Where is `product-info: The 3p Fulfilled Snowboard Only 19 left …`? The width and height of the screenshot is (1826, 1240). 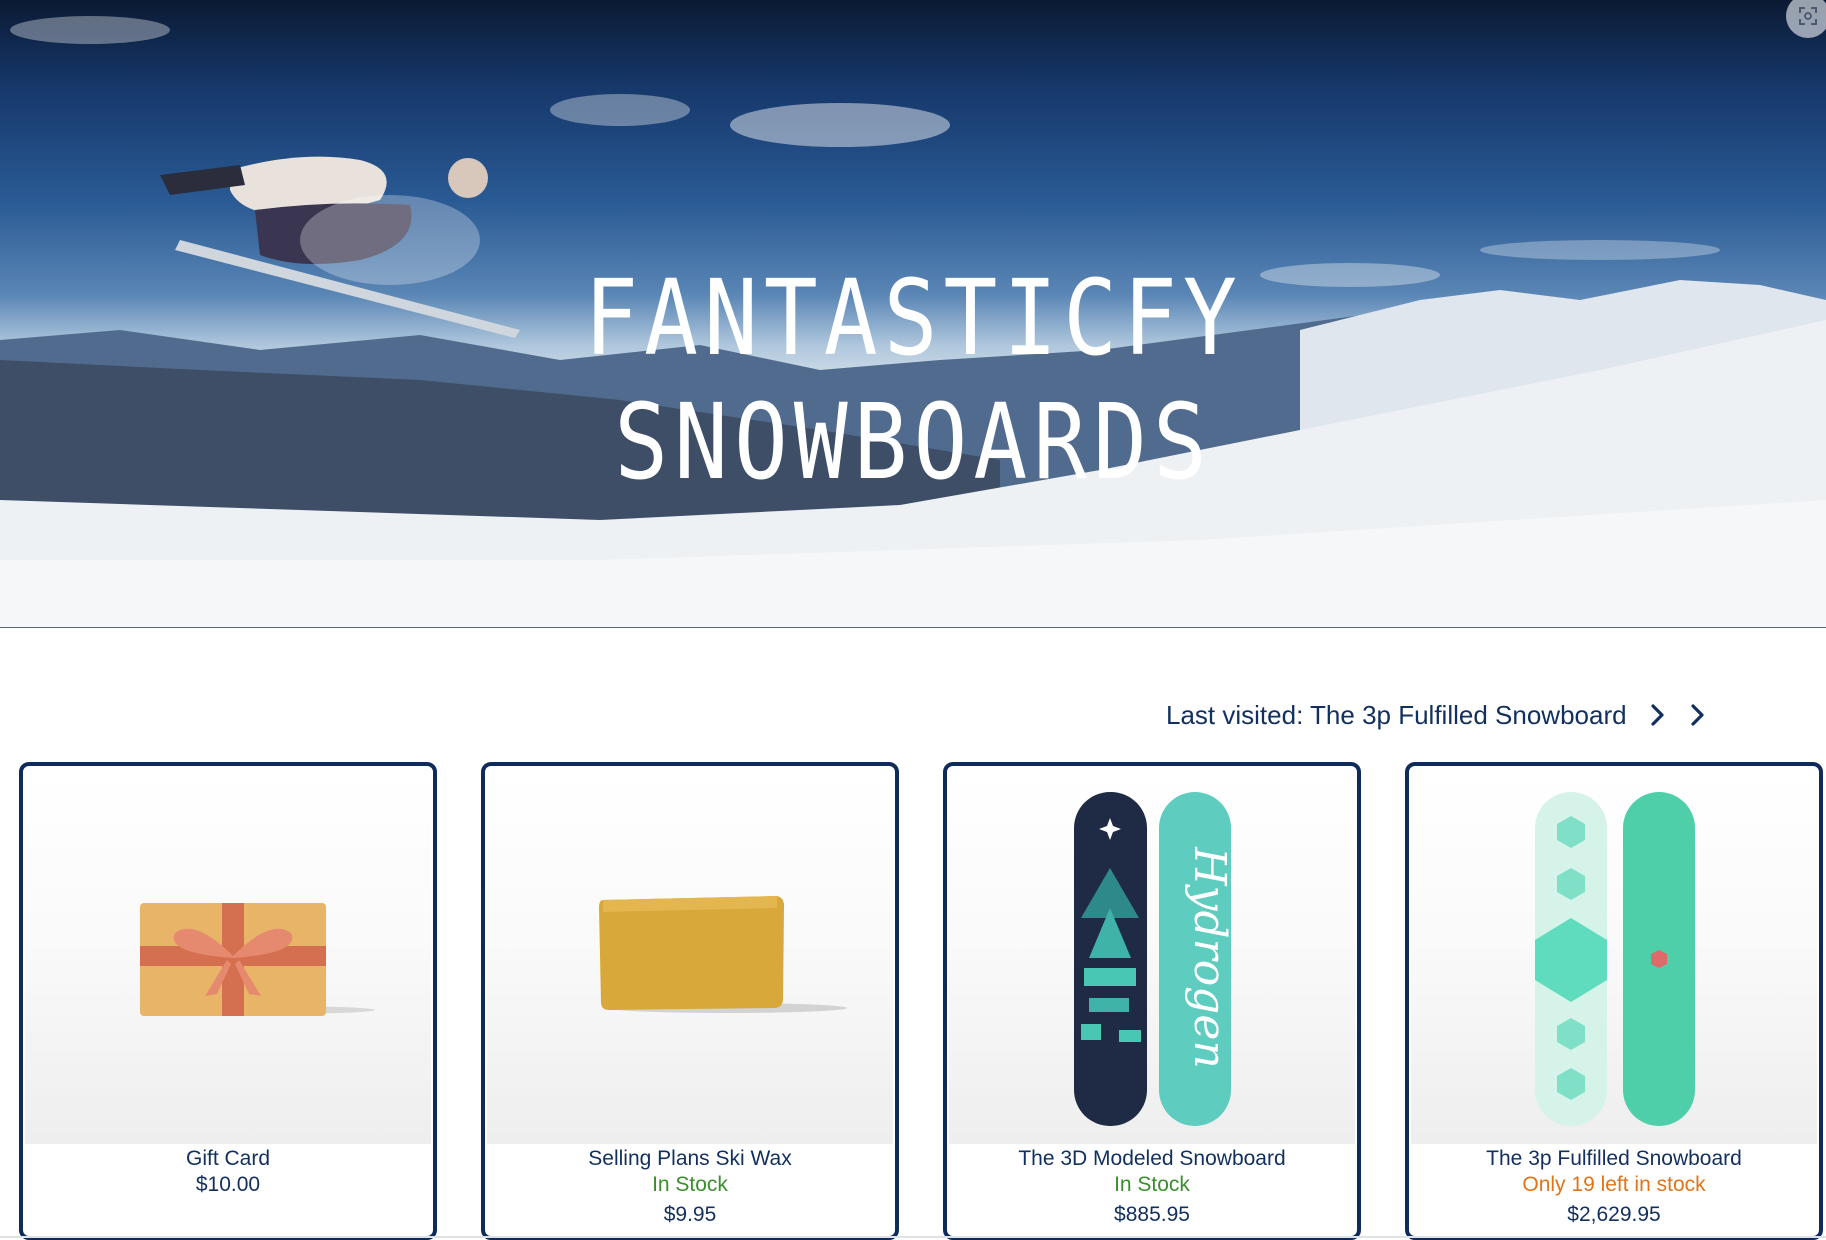 product-info: The 3p Fulfilled Snowboard Only 19 left … is located at coordinates (1614, 1187).